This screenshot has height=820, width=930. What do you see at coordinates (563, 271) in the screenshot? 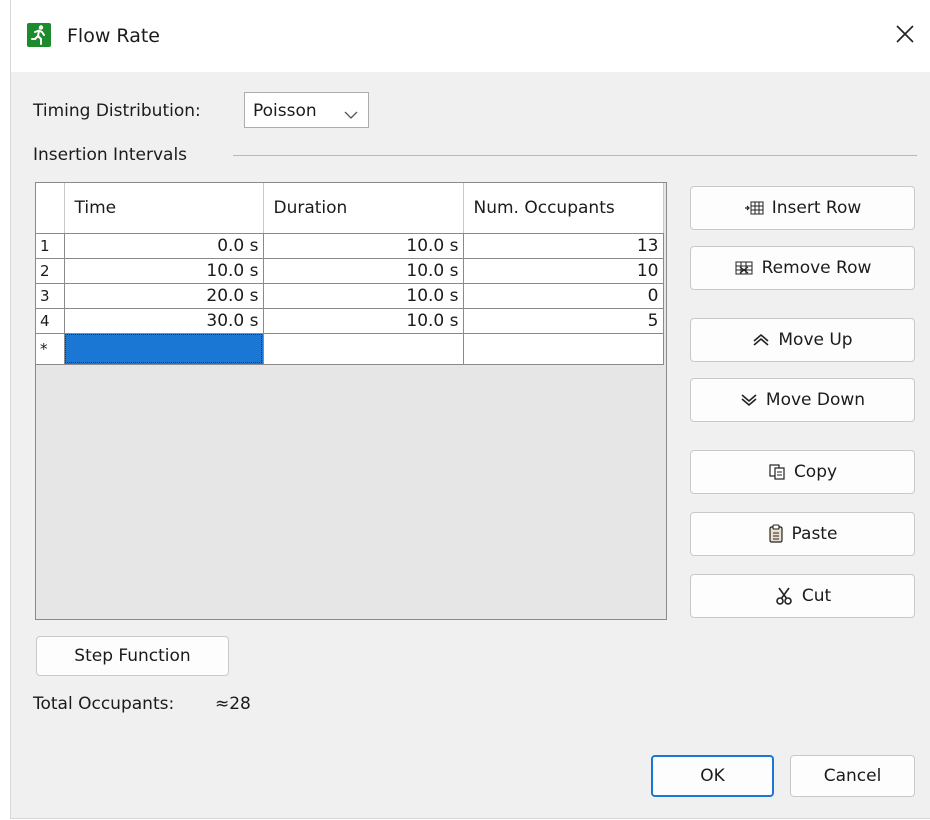
I see `occupants-cell: 10` at bounding box center [563, 271].